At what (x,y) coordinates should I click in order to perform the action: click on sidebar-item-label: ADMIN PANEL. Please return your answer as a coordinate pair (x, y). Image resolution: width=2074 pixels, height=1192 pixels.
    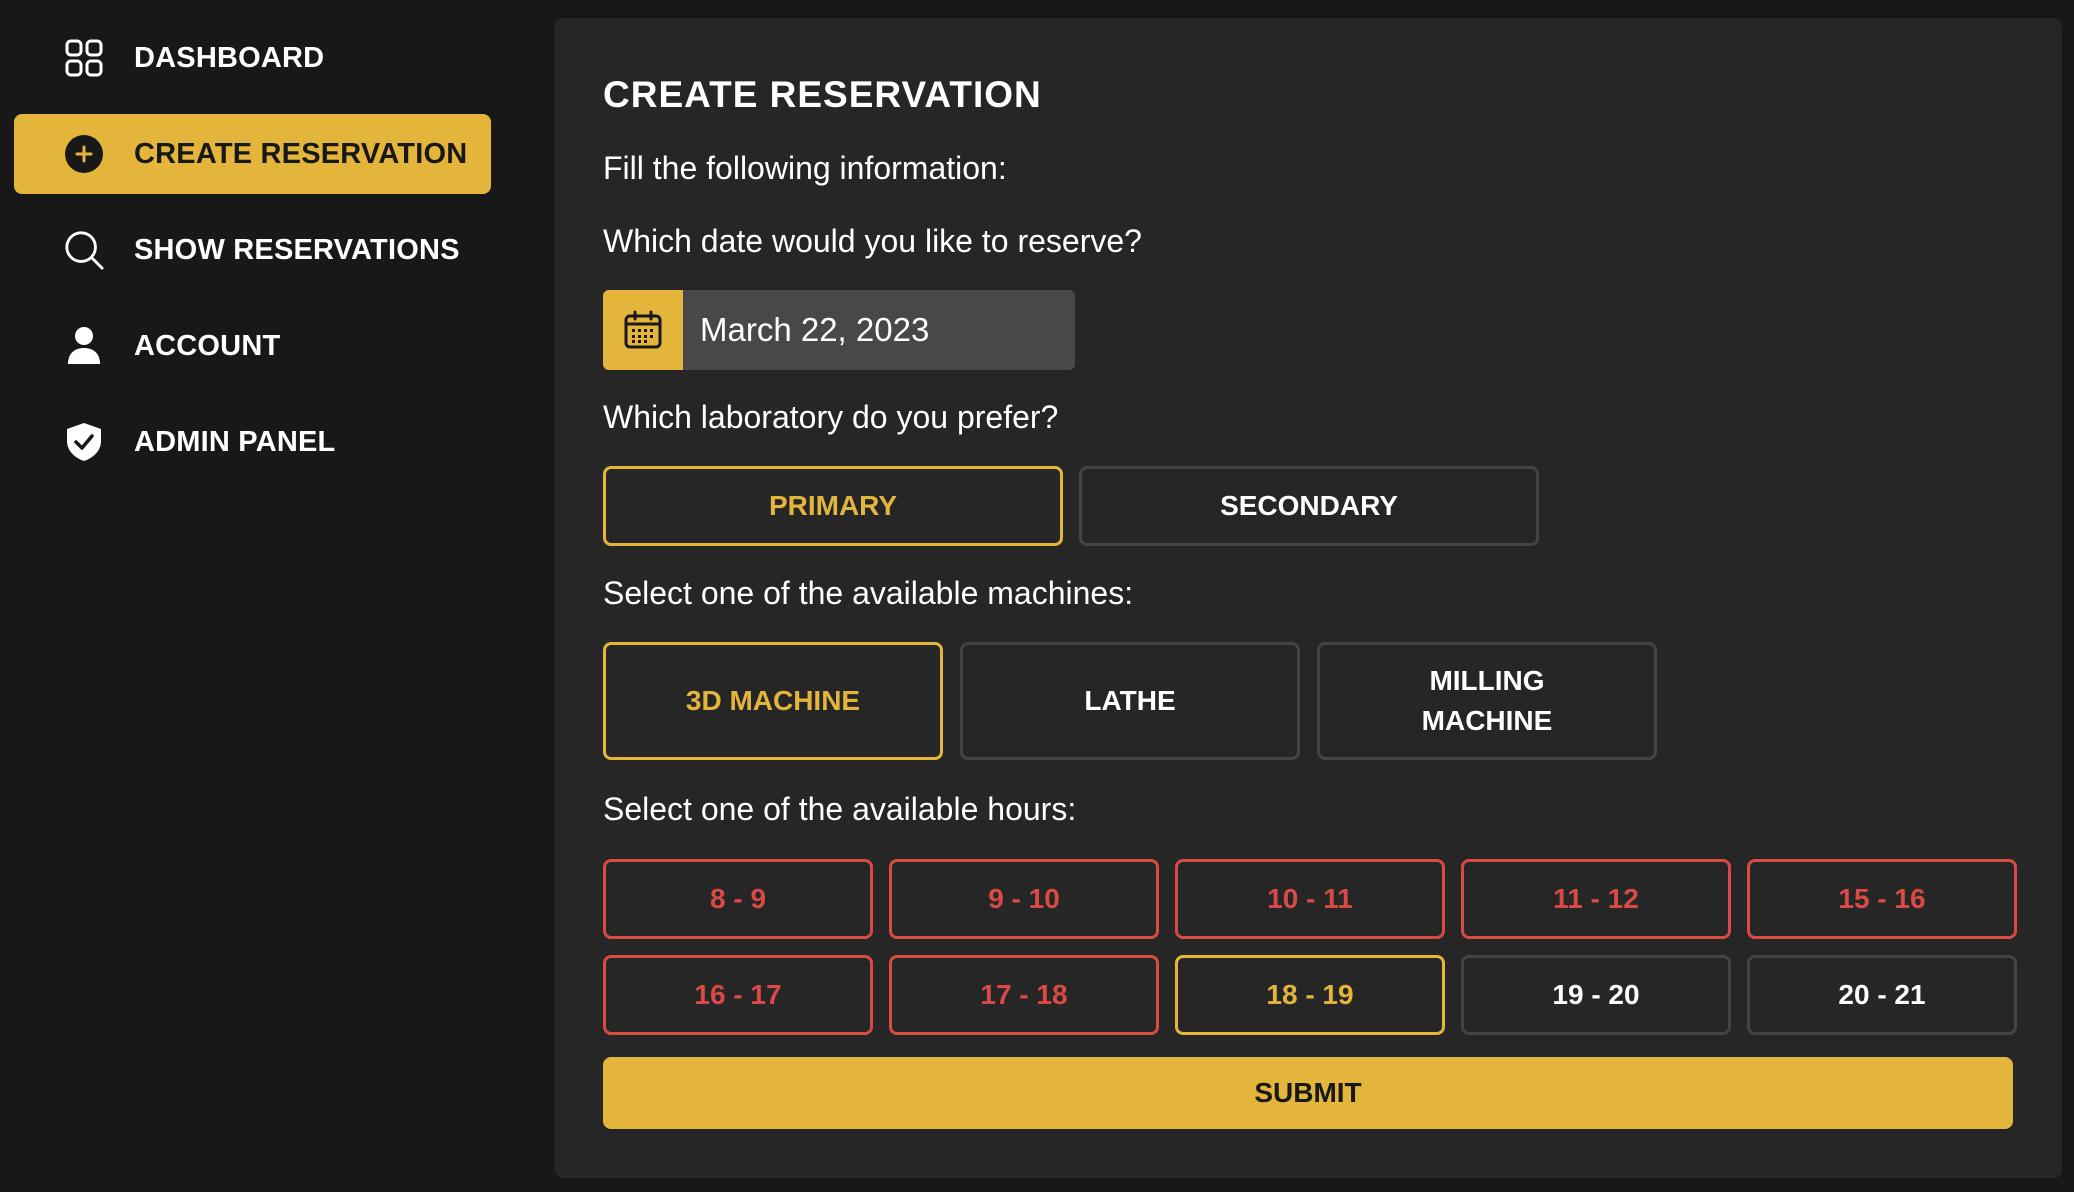
    Looking at the image, I should click on (235, 441).